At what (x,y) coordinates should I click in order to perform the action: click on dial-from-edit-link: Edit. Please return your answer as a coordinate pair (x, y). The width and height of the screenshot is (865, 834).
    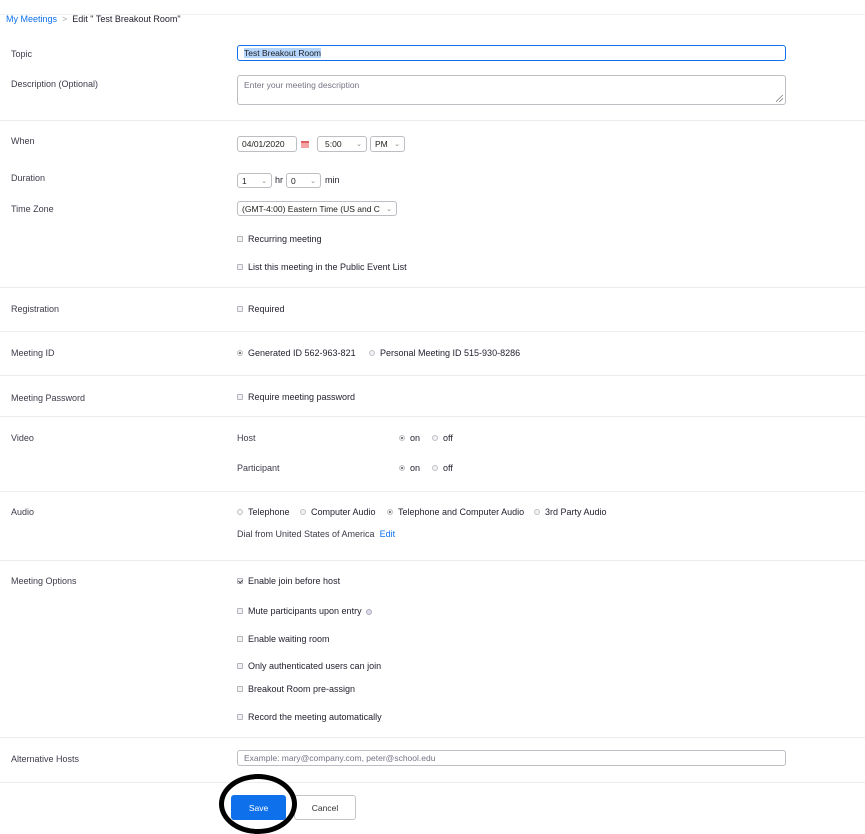
    Looking at the image, I should click on (388, 534).